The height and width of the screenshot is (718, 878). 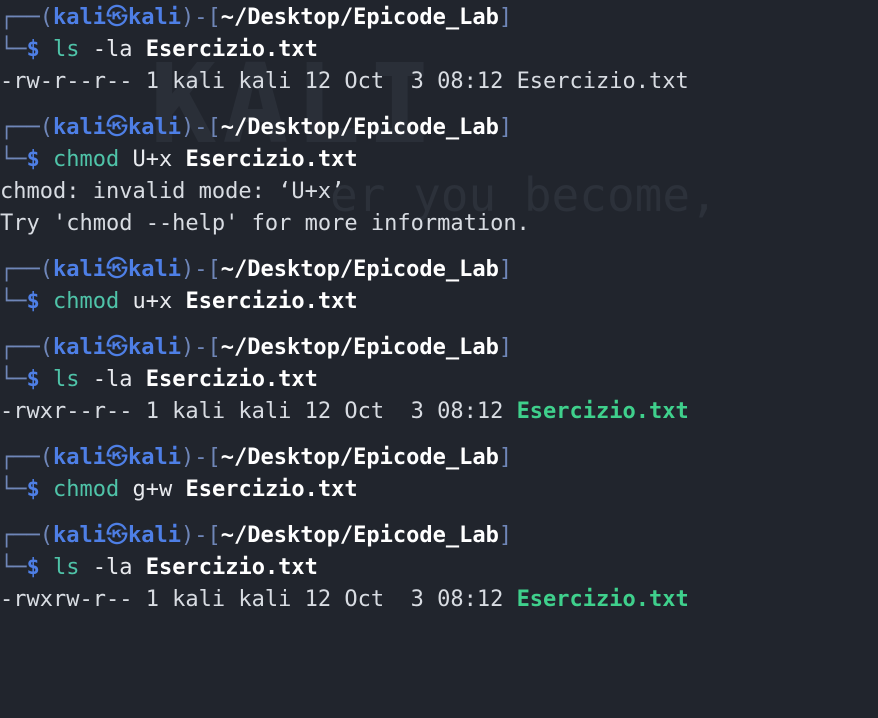 I want to click on command-line: └─$ chmod g+w Esercizio.txt, so click(x=439, y=490).